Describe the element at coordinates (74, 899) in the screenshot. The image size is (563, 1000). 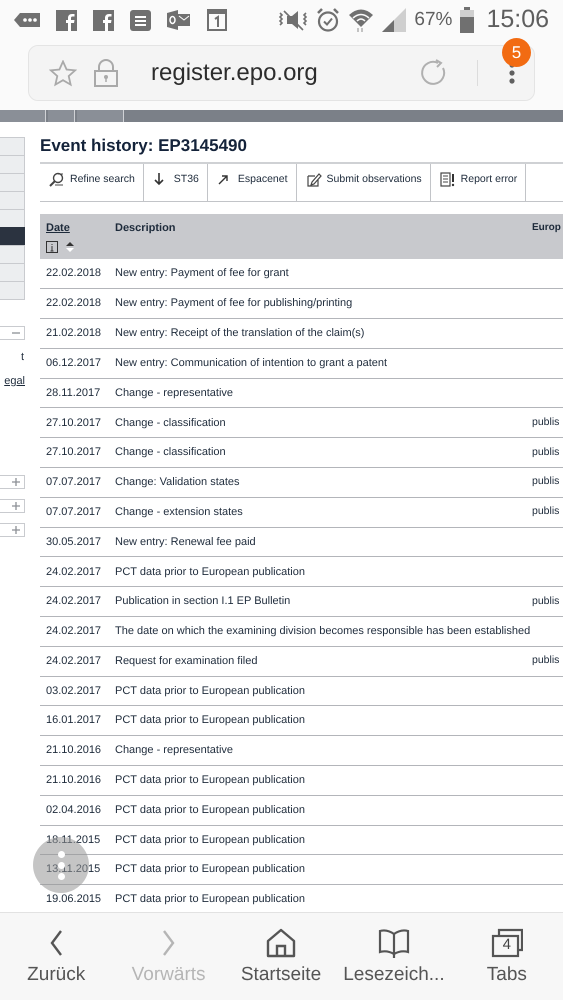
I see `date-cell: 19.06.2015` at that location.